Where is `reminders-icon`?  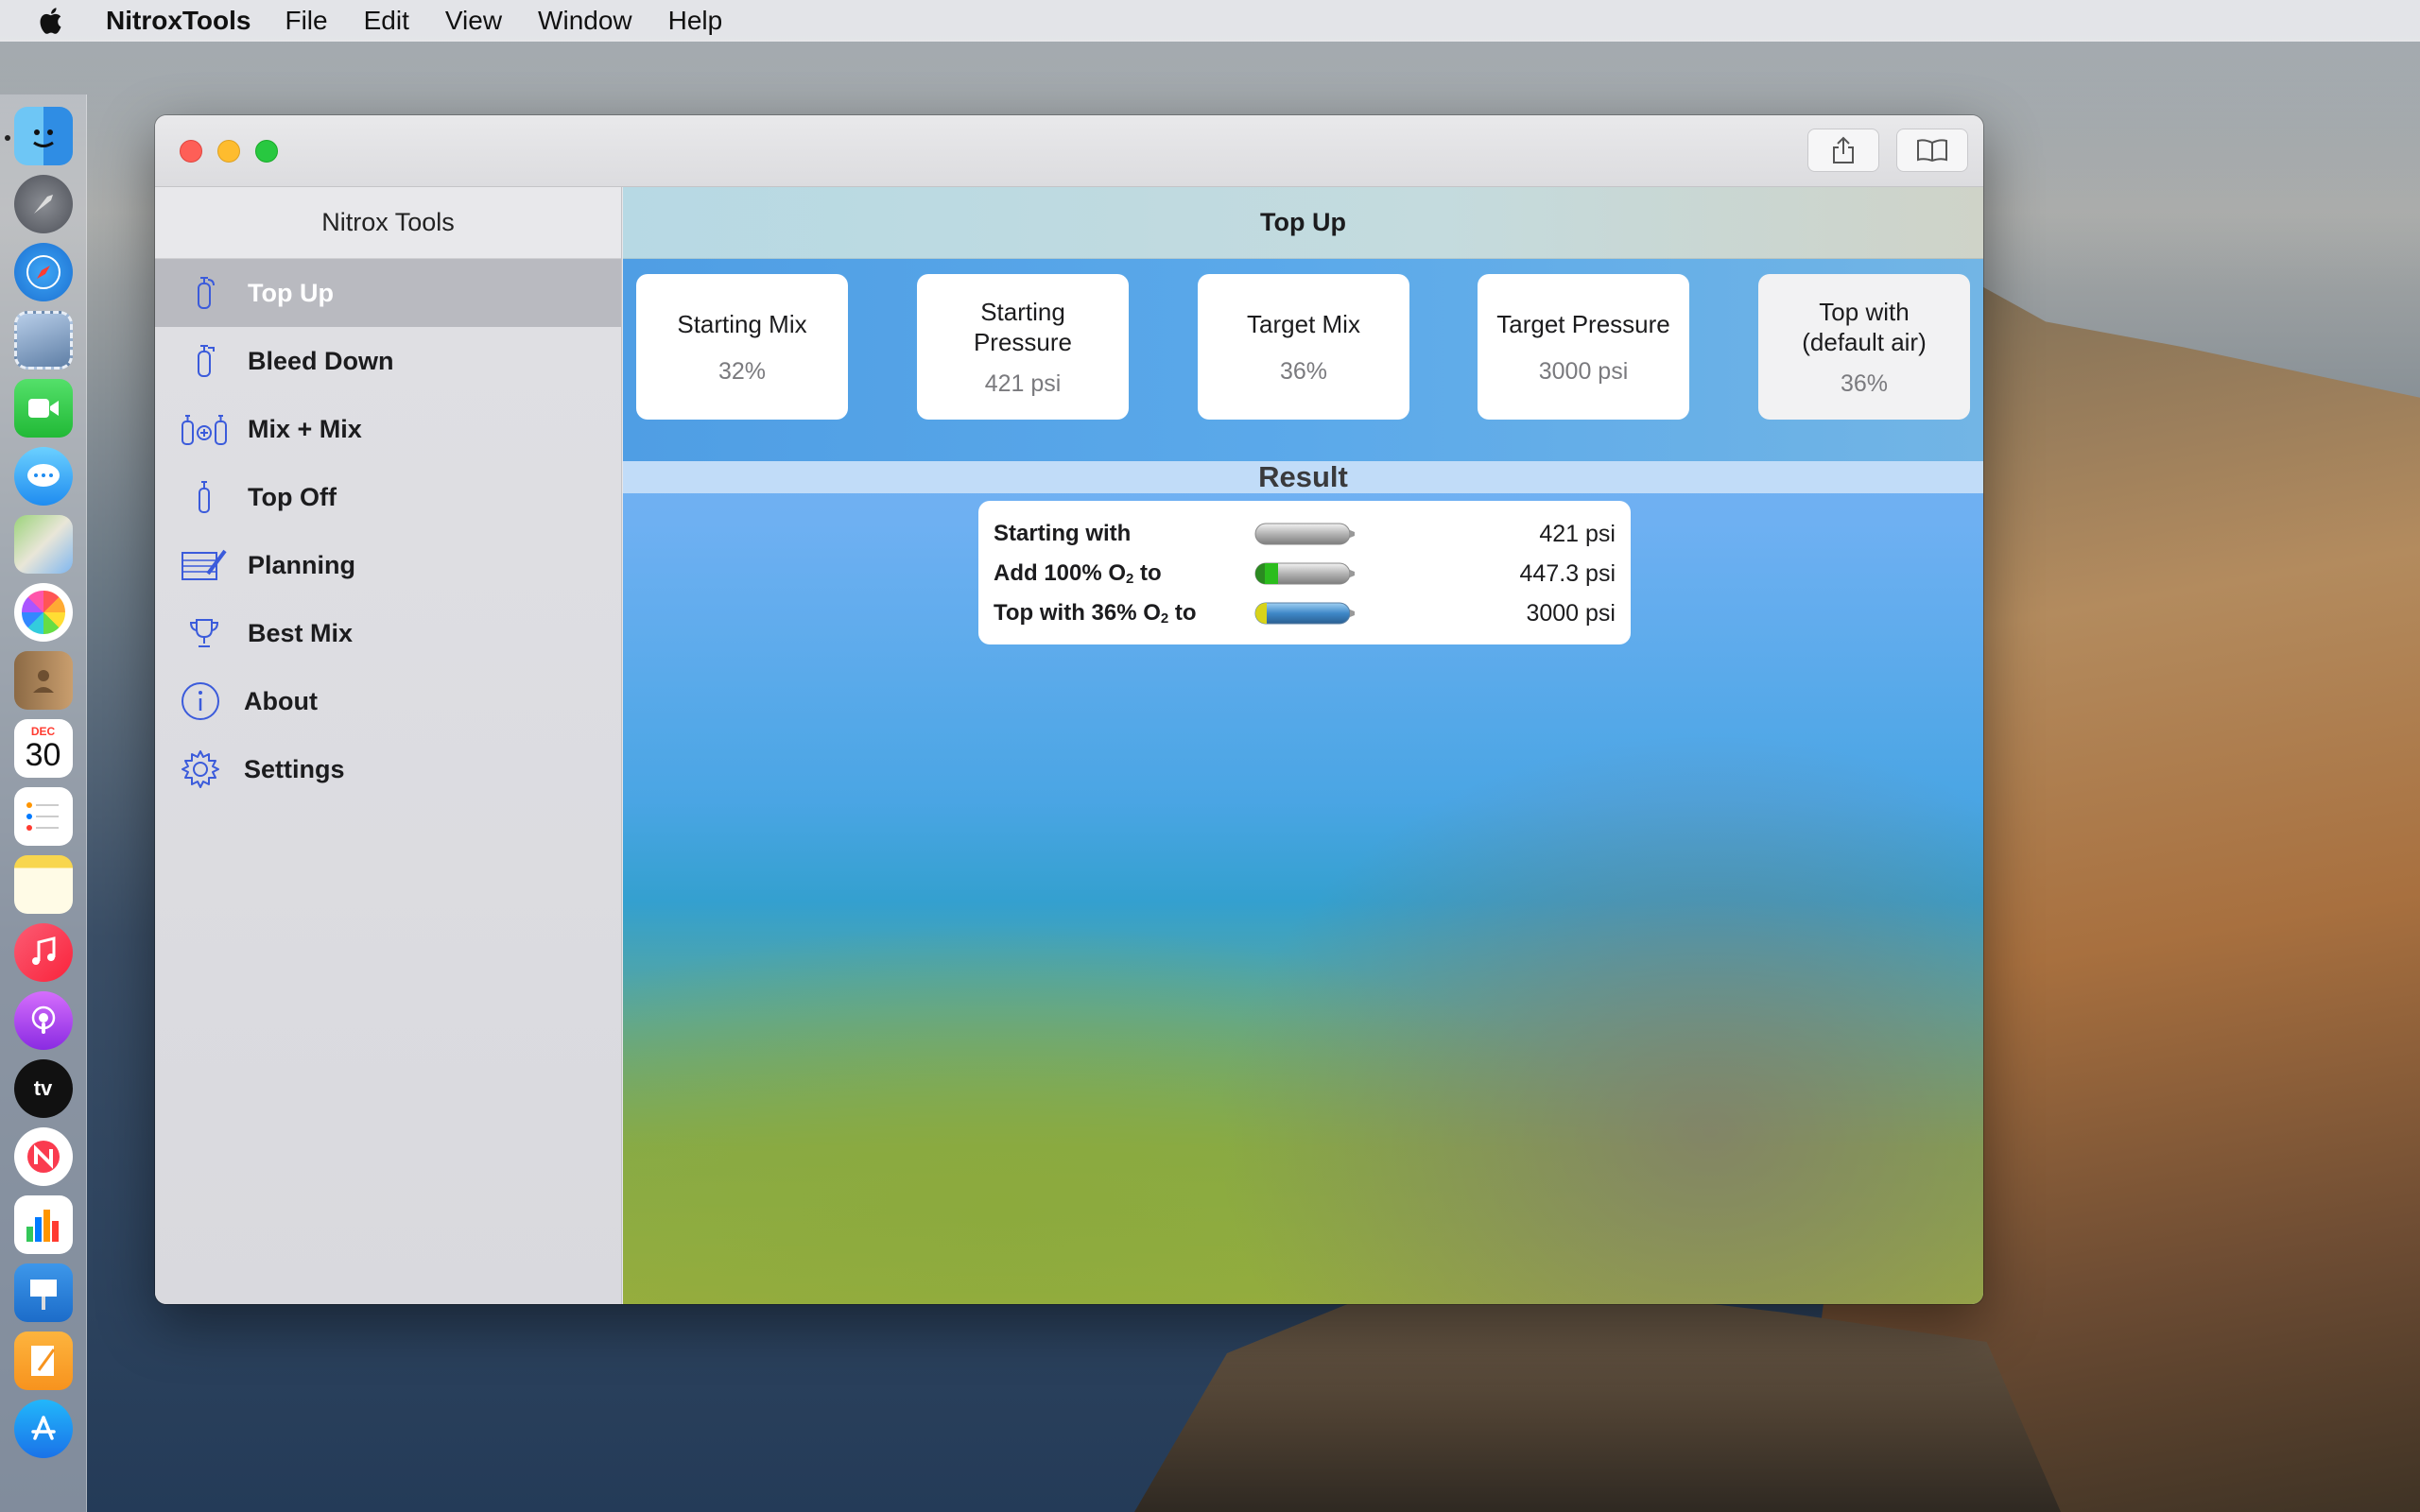 reminders-icon is located at coordinates (43, 816).